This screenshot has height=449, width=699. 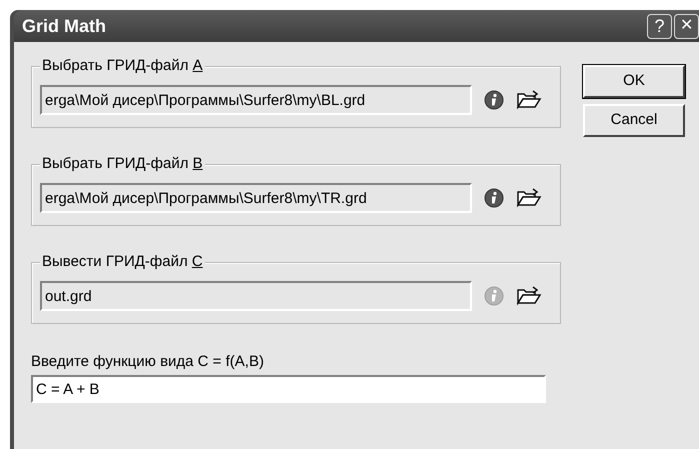 What do you see at coordinates (64, 26) in the screenshot?
I see `window-title: Grid Math` at bounding box center [64, 26].